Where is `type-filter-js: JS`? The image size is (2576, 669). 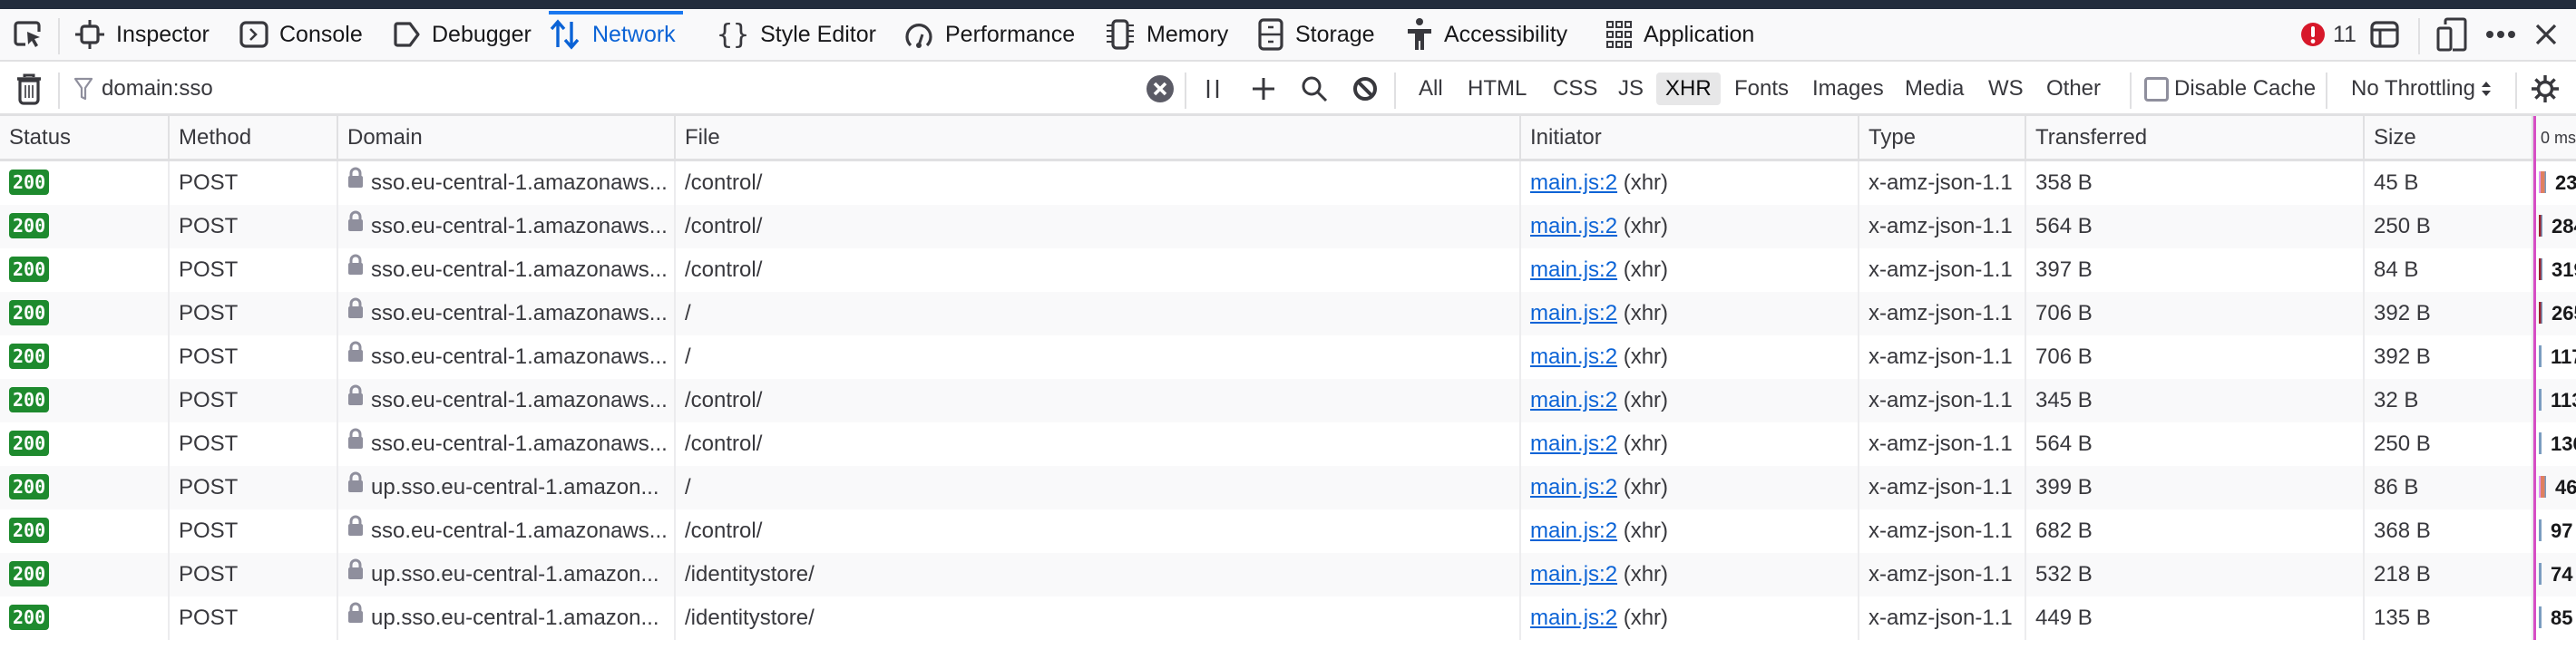 type-filter-js: JS is located at coordinates (1631, 89).